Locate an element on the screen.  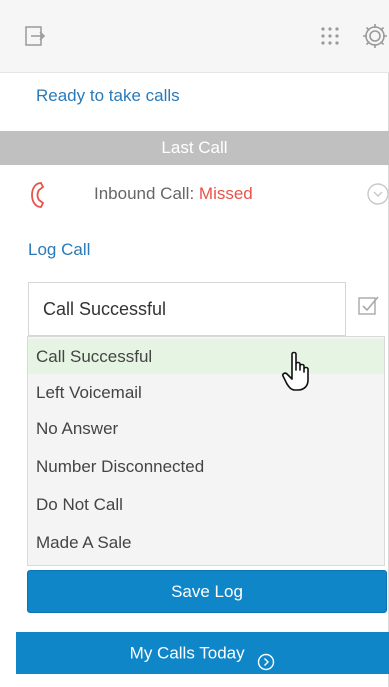
my-calls-today-button: My Calls Today is located at coordinates (202, 653).